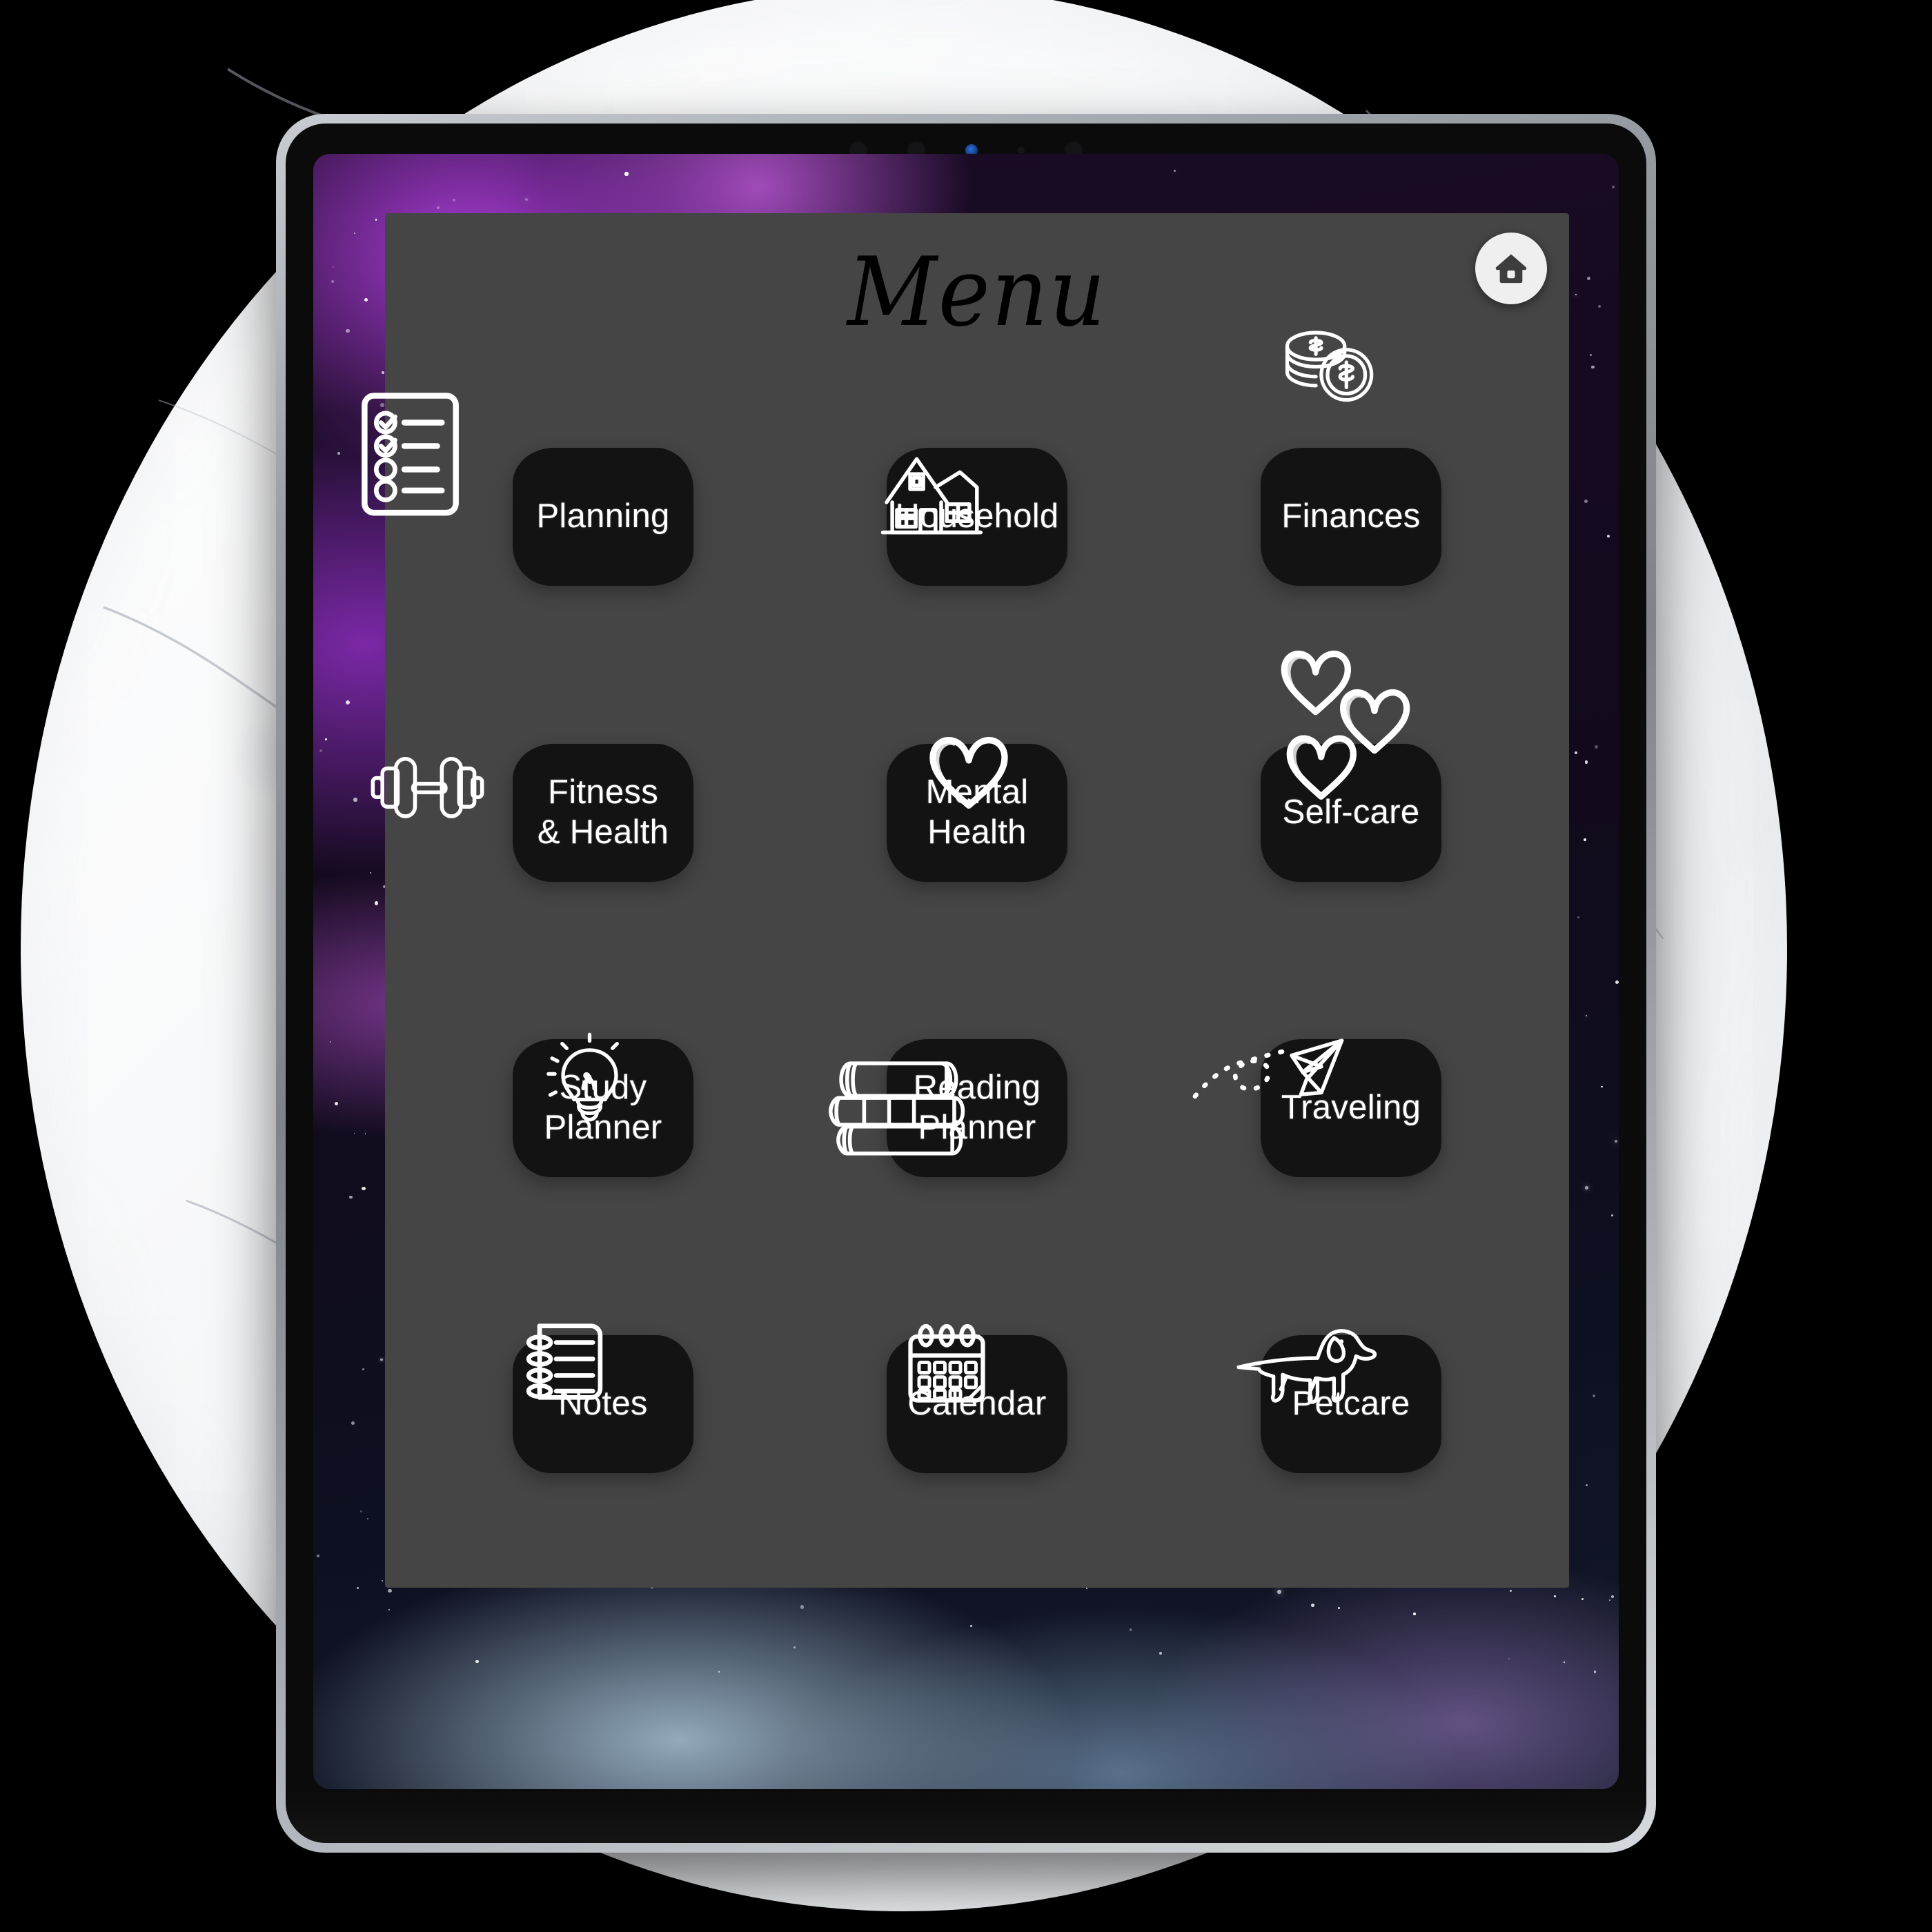  I want to click on menu-tile-label: Reading Planner, so click(977, 1108).